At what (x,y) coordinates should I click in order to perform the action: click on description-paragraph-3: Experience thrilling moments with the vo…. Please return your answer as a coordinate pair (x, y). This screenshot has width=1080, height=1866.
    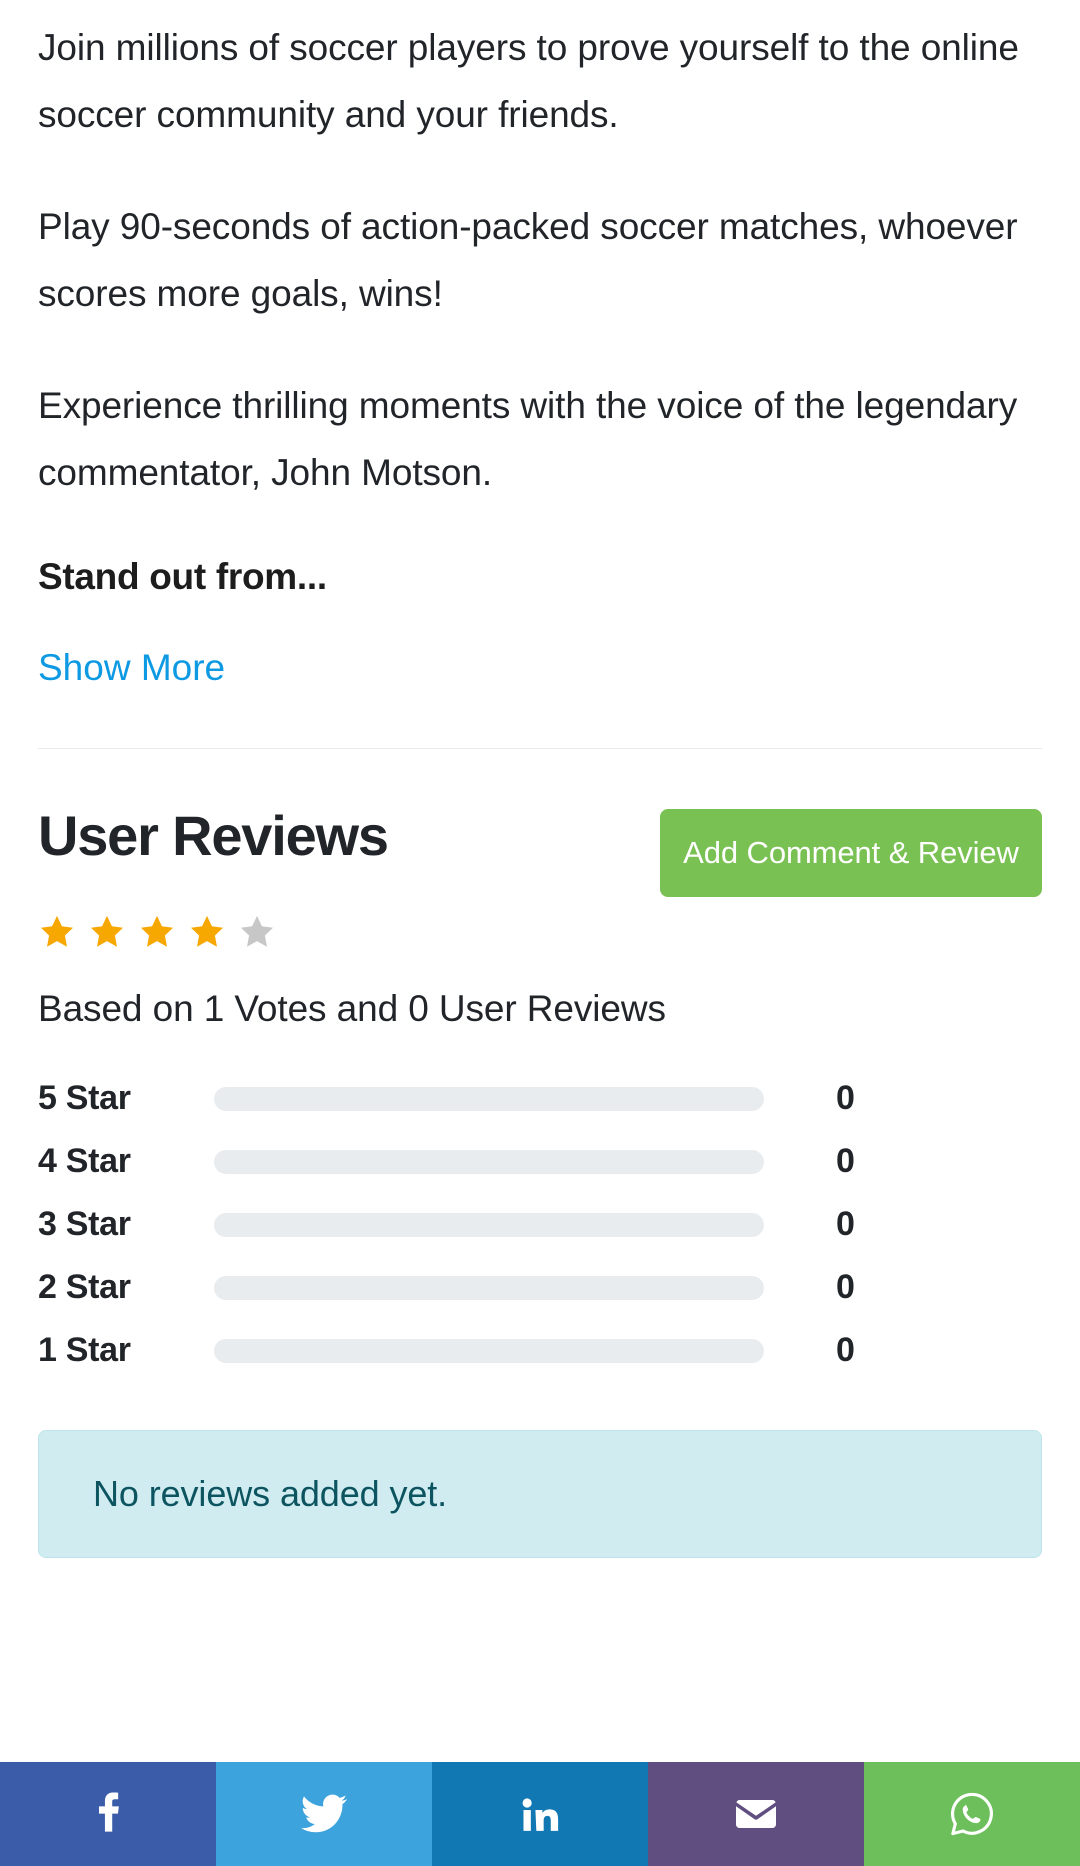
    Looking at the image, I should click on (528, 439).